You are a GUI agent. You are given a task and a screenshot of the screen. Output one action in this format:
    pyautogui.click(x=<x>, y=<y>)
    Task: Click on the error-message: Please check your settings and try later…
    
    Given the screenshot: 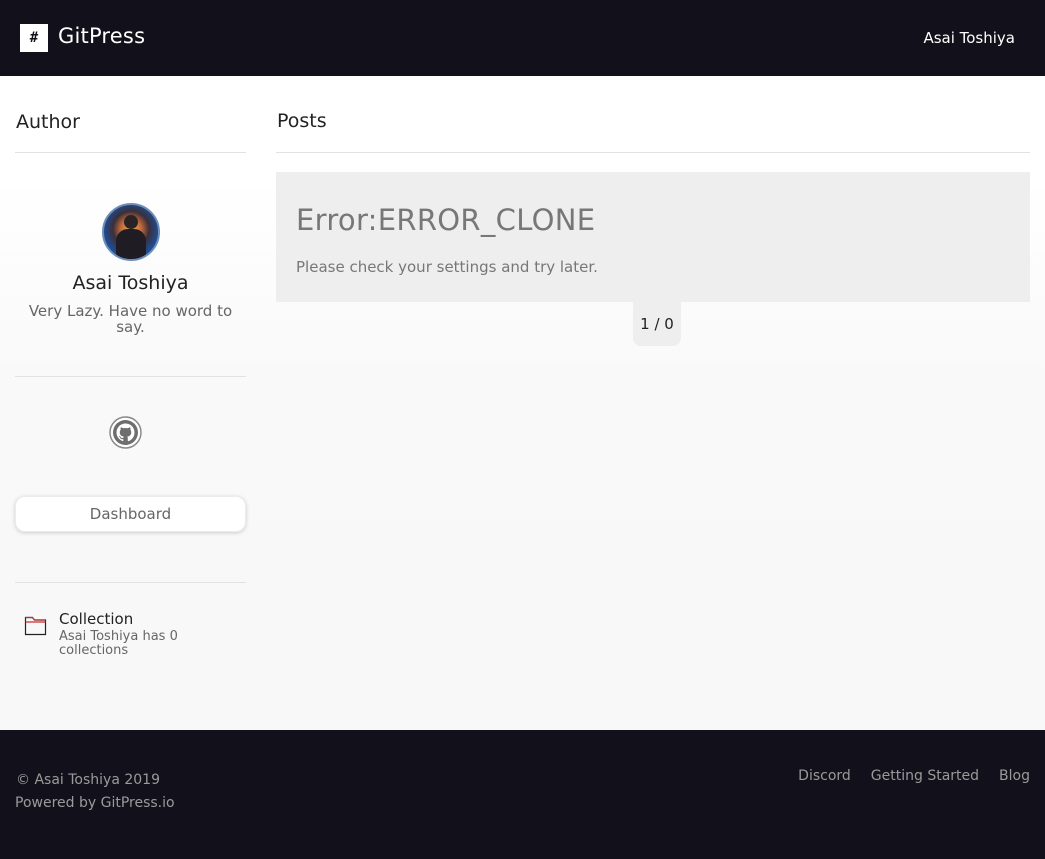 What is the action you would take?
    pyautogui.click(x=447, y=267)
    